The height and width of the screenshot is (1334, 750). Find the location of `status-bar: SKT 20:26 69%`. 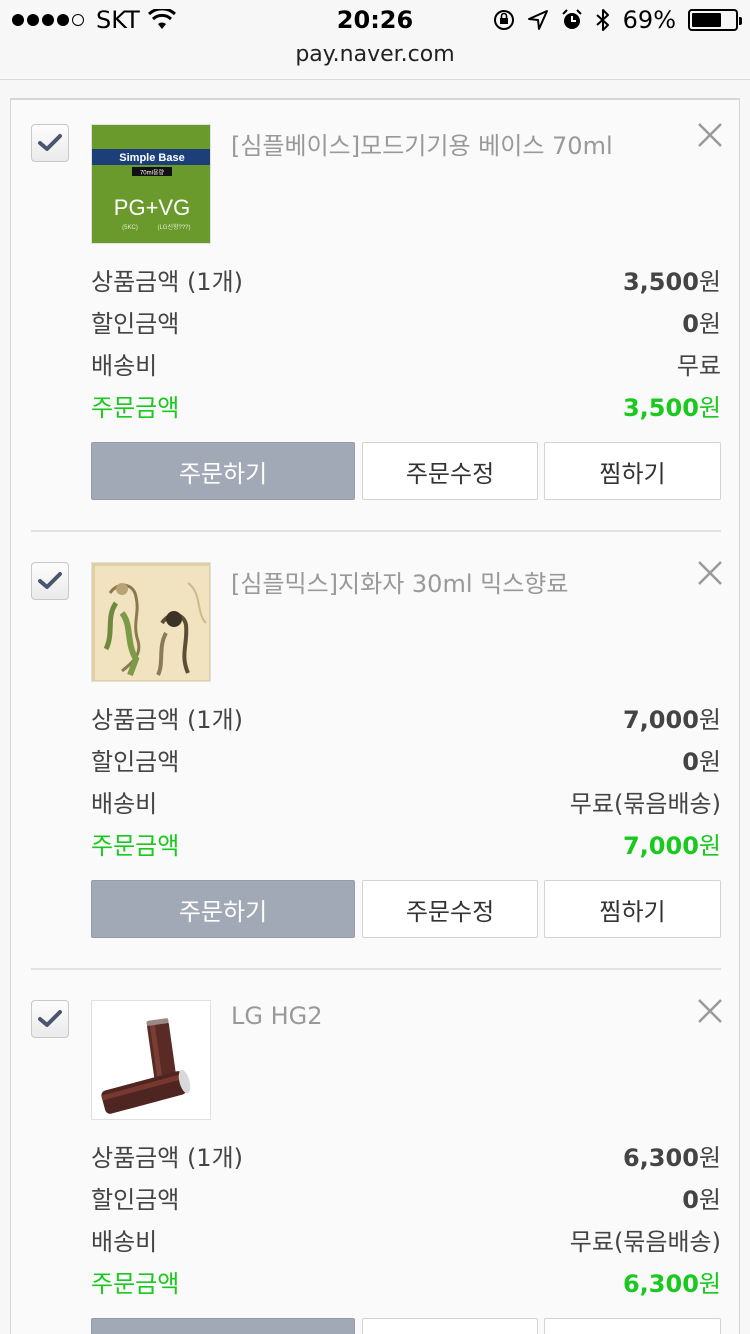

status-bar: SKT 20:26 69% is located at coordinates (375, 20).